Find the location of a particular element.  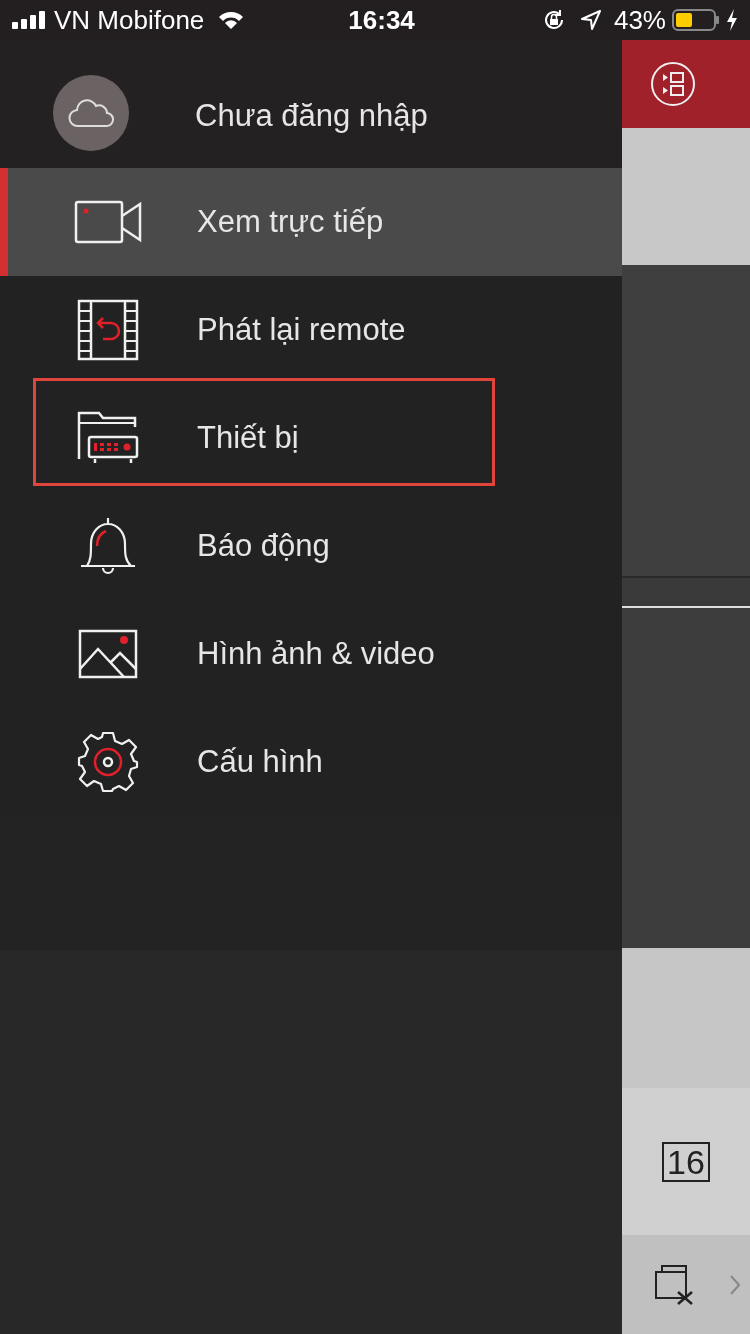

image-icon is located at coordinates (108, 654).